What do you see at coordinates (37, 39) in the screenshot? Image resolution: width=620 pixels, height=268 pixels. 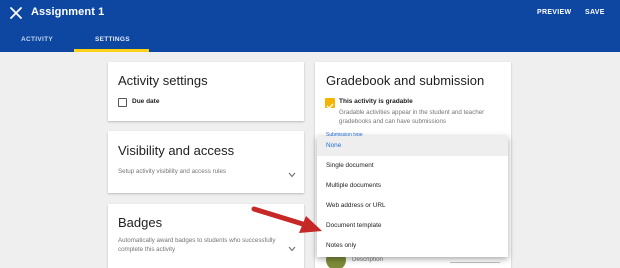 I see `tab-activity: ACTIVITY` at bounding box center [37, 39].